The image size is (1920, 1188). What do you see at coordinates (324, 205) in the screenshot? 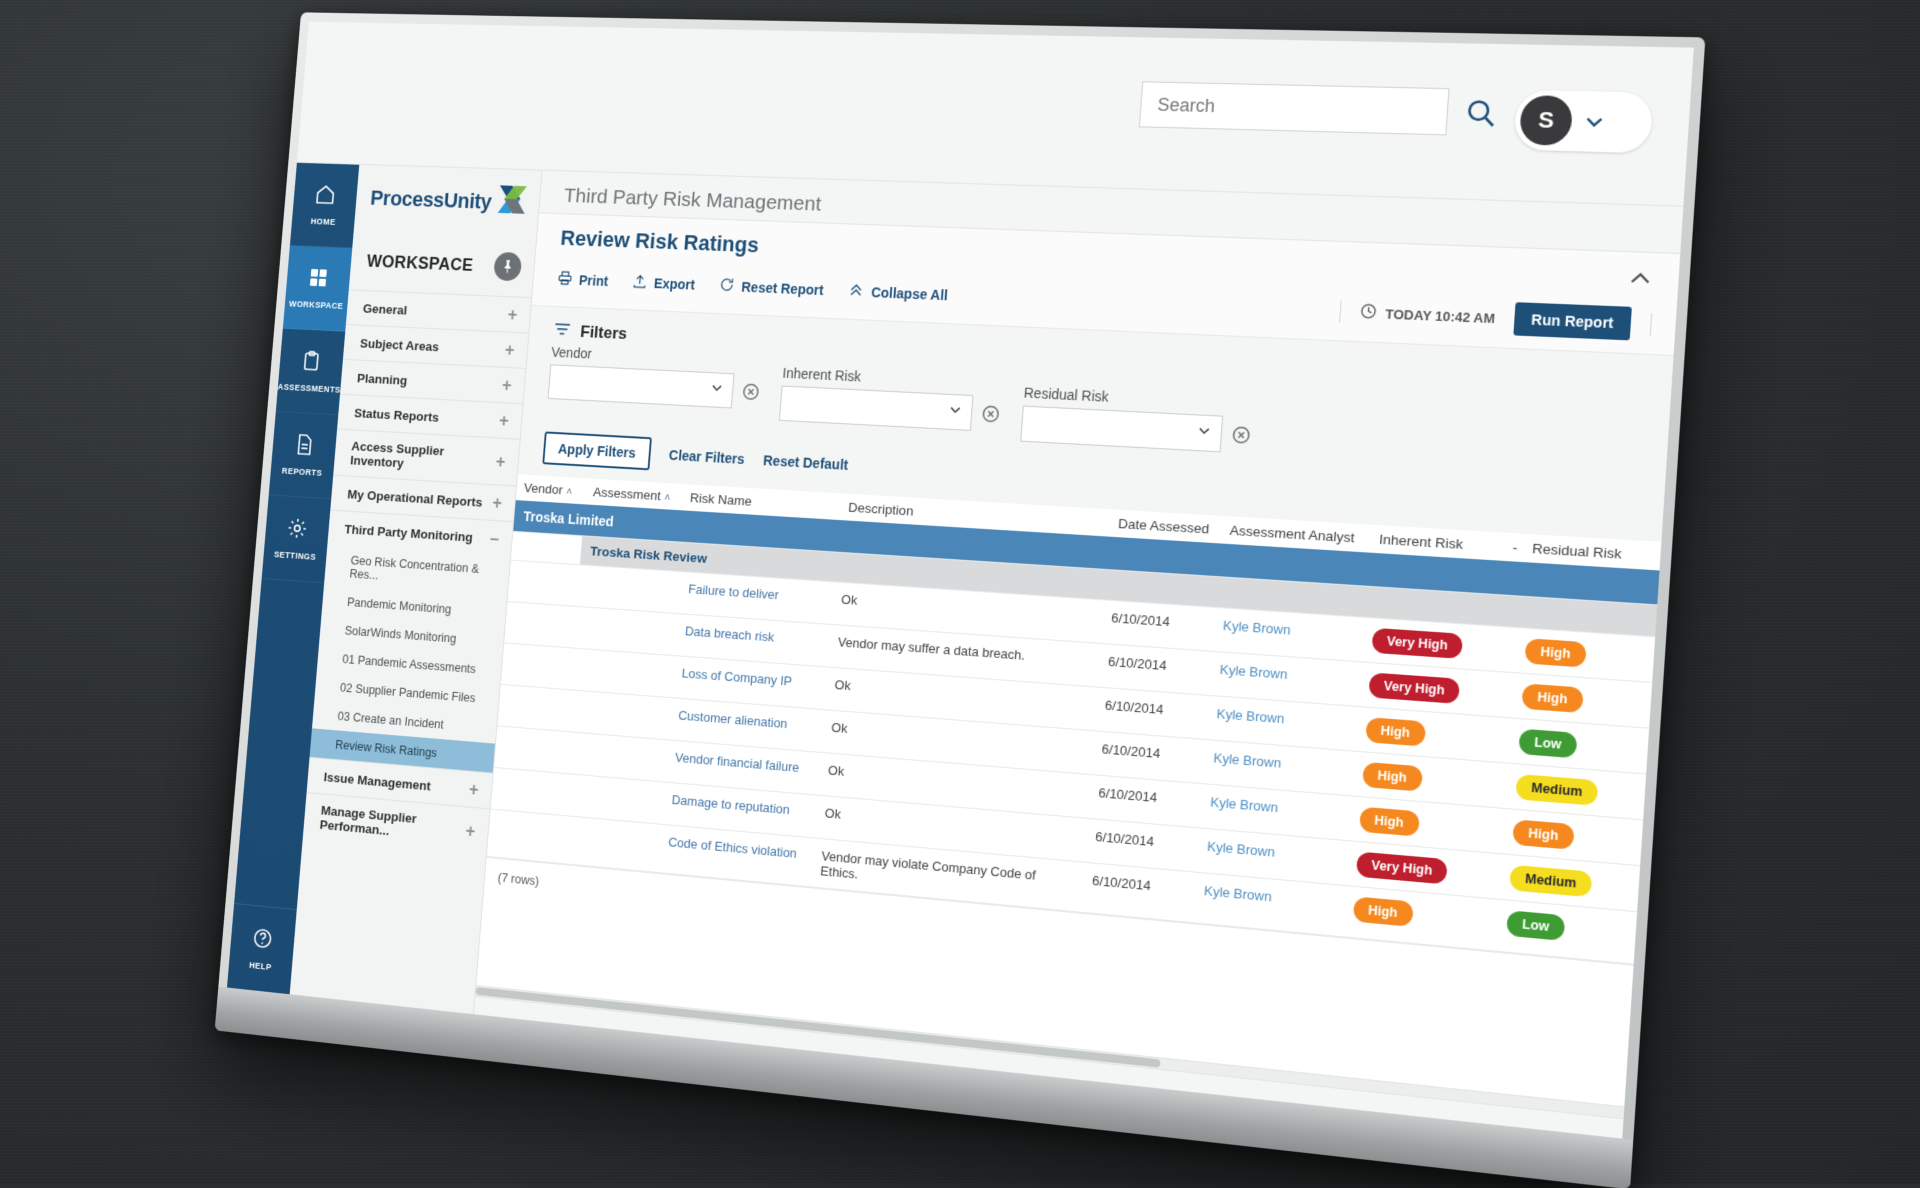
I see `rail-item-home: HOME` at bounding box center [324, 205].